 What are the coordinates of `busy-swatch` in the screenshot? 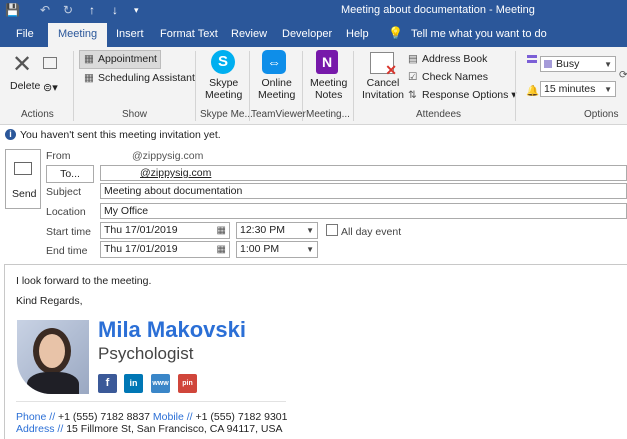 It's located at (548, 64).